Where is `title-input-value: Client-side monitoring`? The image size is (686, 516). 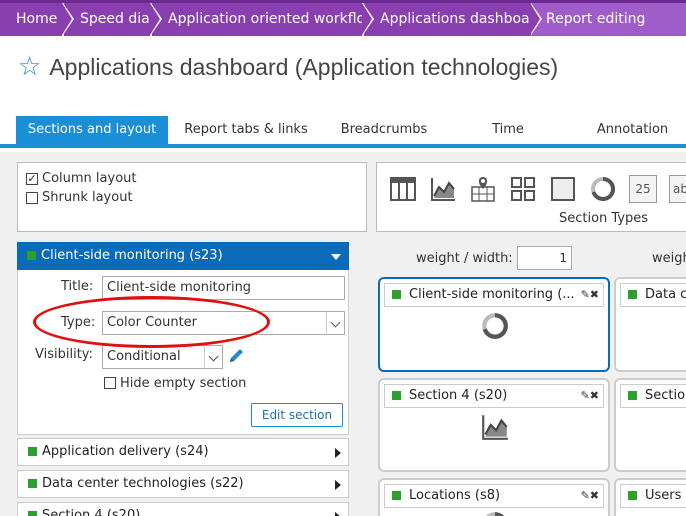
title-input-value: Client-side monitoring is located at coordinates (179, 287).